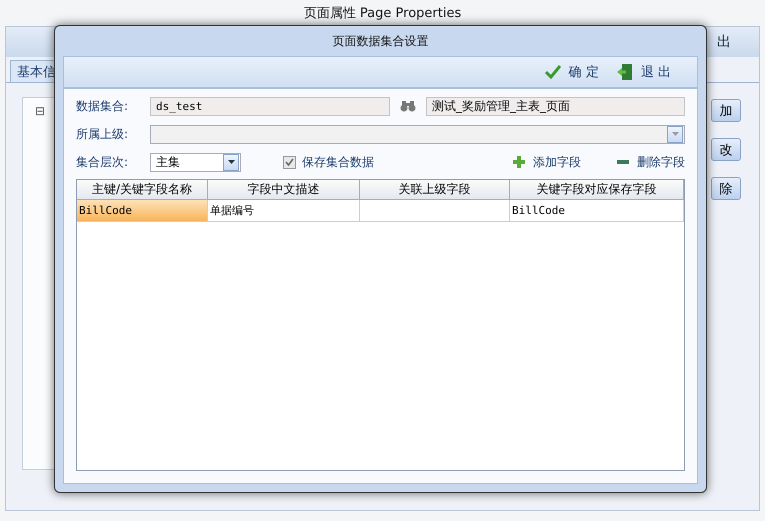 This screenshot has height=521, width=765. I want to click on column-header: 字段中文描述, so click(284, 190).